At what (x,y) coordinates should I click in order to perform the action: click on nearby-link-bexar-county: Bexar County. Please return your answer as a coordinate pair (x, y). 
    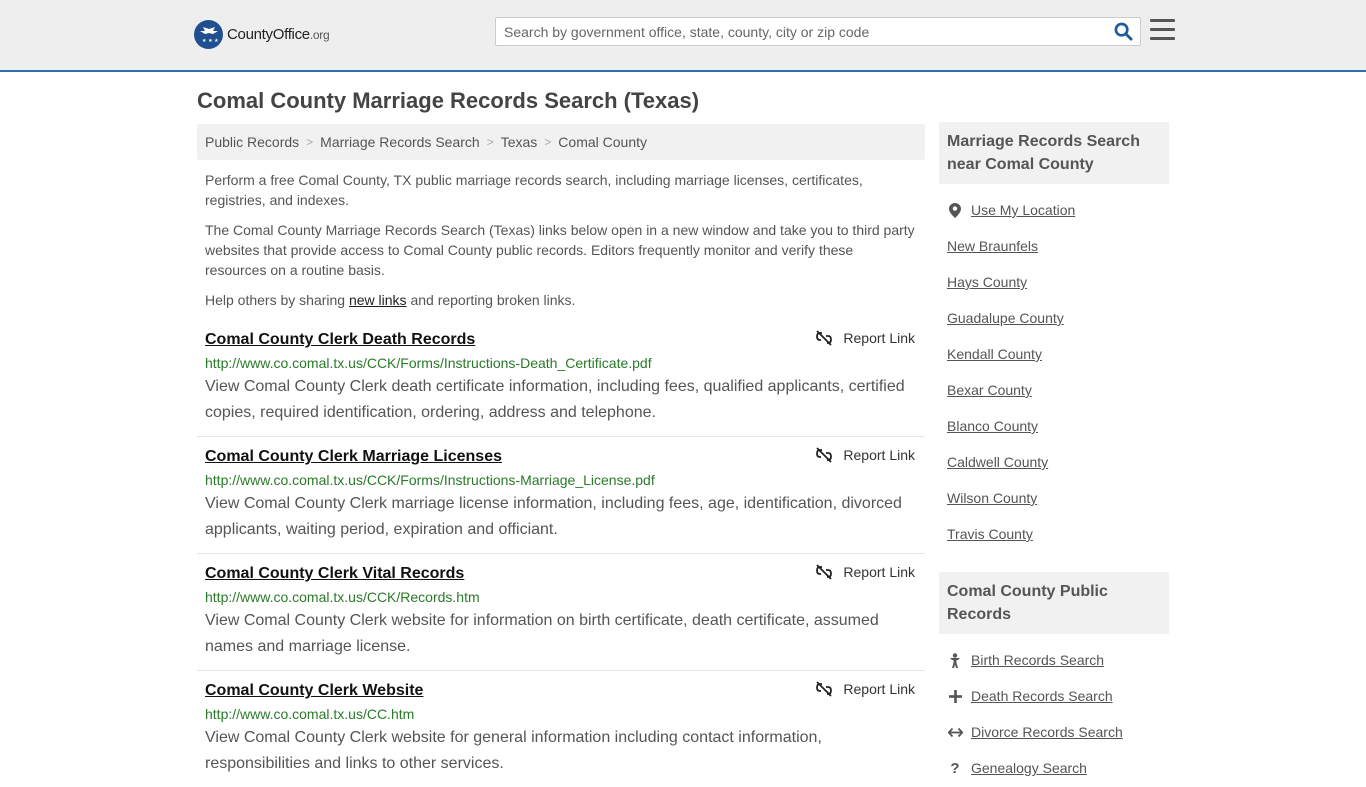
    Looking at the image, I should click on (989, 390).